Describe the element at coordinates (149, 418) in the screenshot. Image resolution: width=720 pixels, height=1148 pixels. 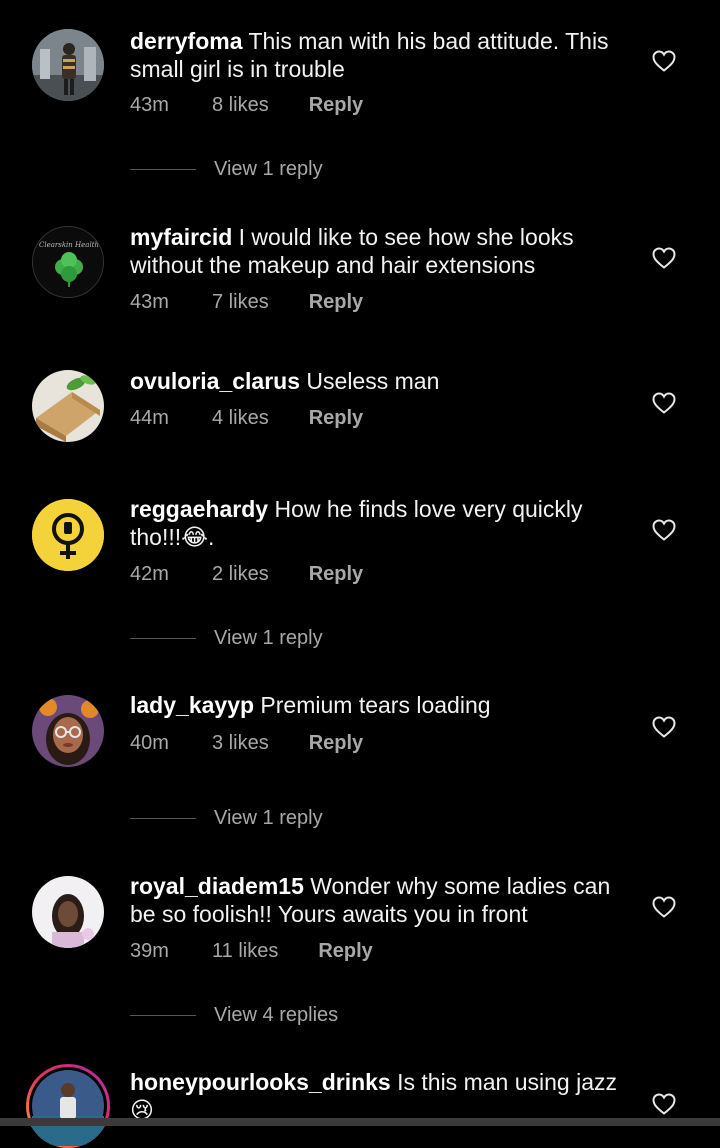
I see `timestamp: 44m` at that location.